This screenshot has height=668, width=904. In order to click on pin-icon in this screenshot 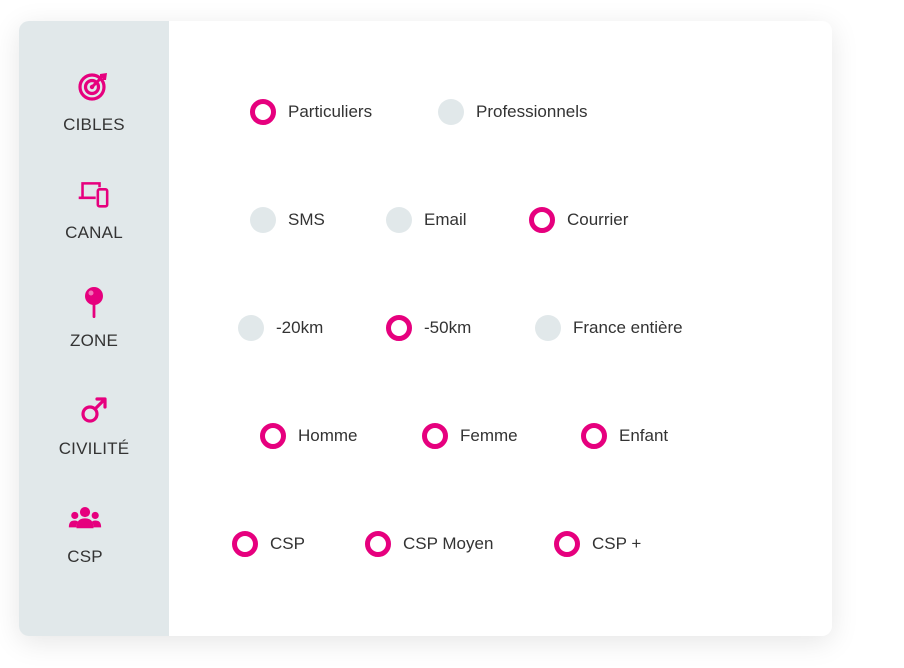, I will do `click(94, 302)`.